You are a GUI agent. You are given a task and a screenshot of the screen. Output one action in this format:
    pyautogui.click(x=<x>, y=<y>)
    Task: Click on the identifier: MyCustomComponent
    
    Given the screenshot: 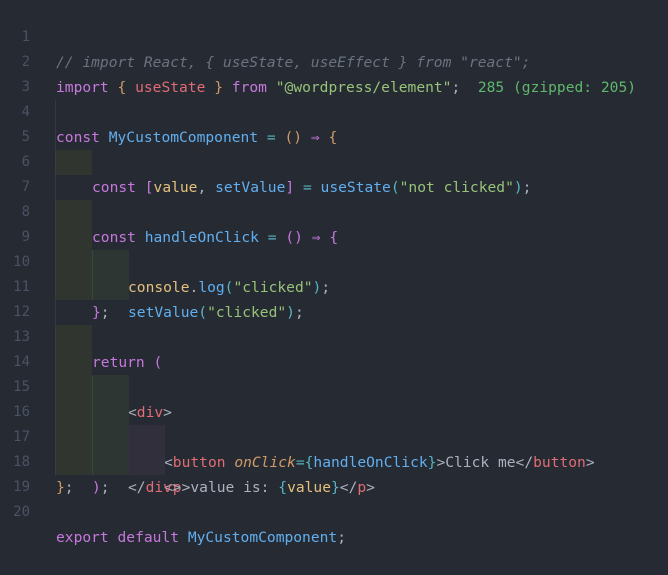 What is the action you would take?
    pyautogui.click(x=262, y=537)
    